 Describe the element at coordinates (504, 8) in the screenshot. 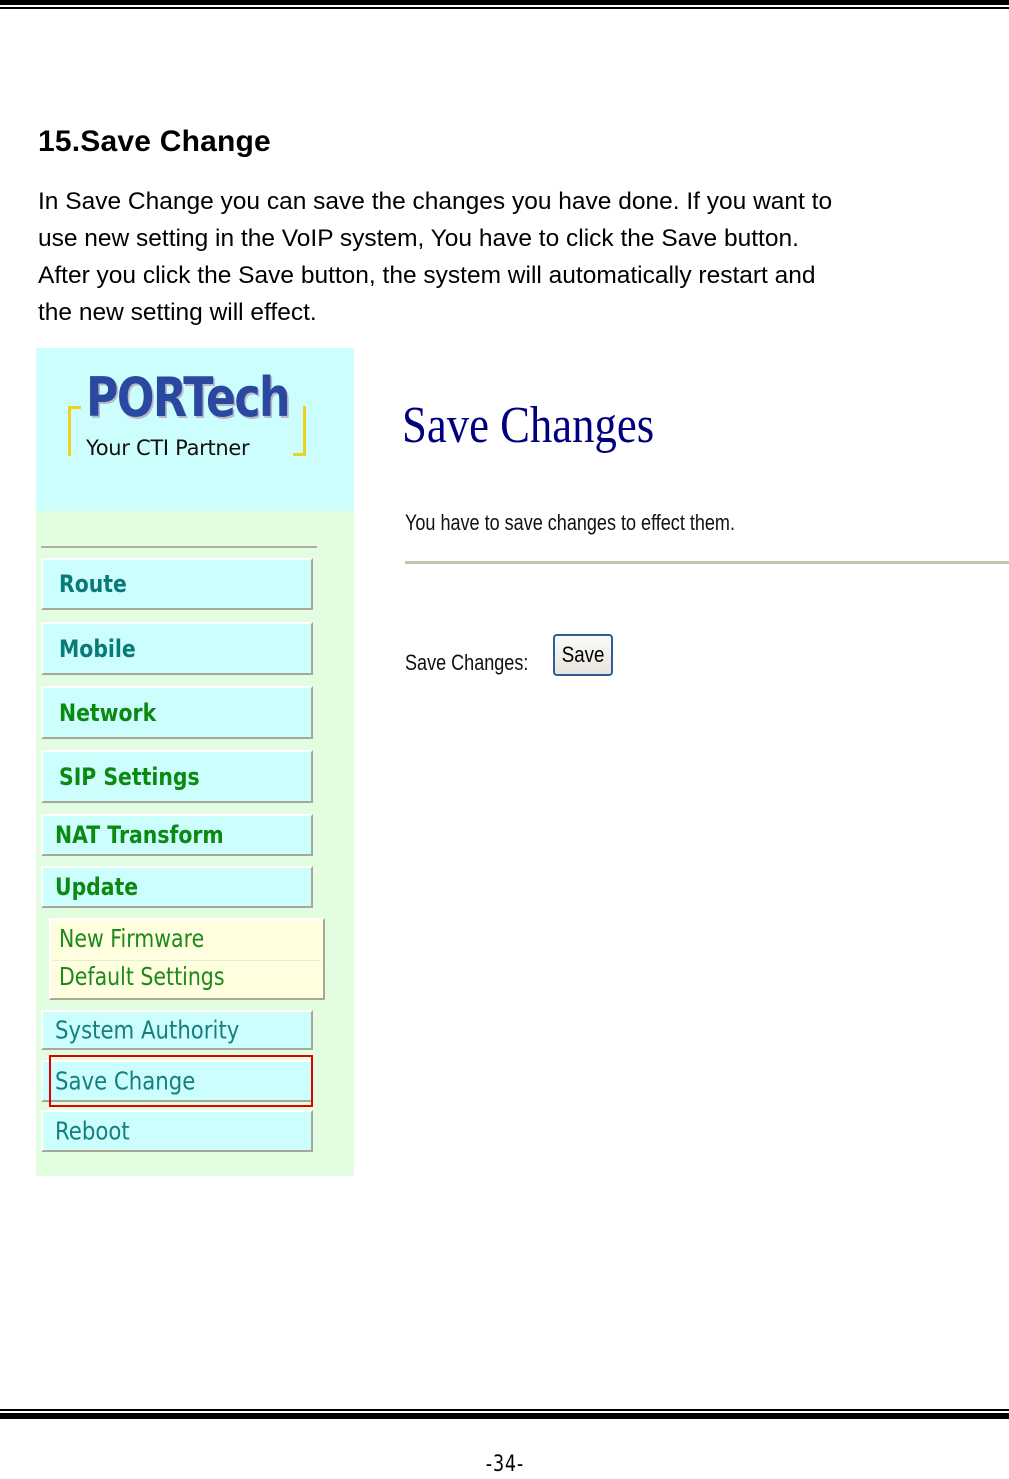

I see `header-rule-thin` at that location.